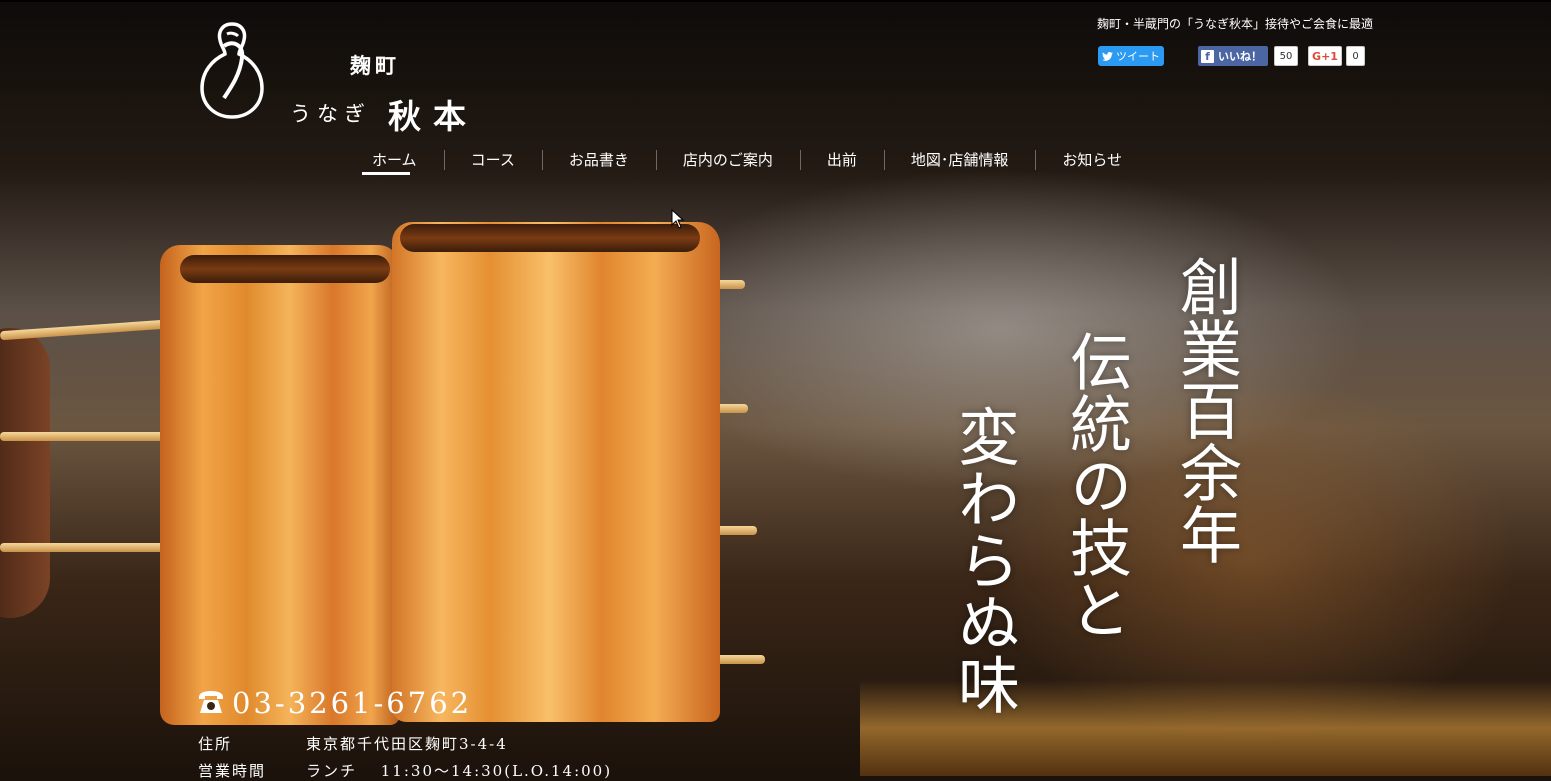 This screenshot has height=781, width=1551. I want to click on site-logo: 麹町 うなぎ 秋本, so click(358, 78).